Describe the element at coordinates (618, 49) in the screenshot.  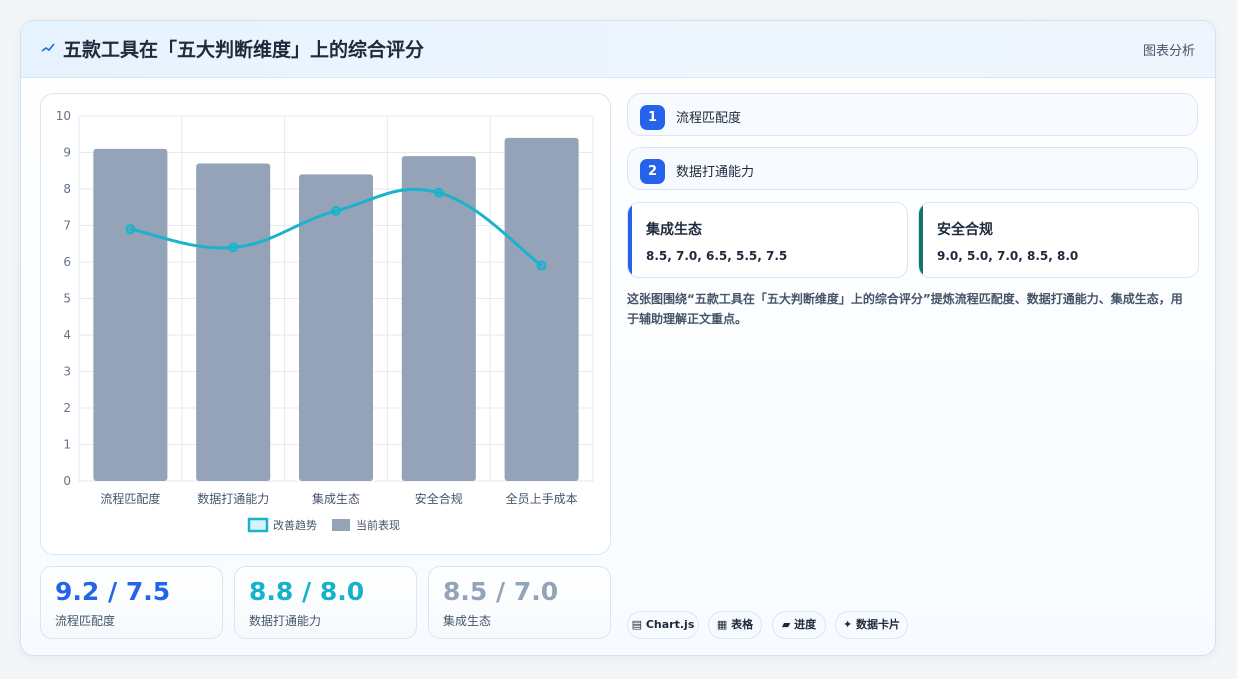
I see `card-header: 五款工具在「五大判断维度」上的综合评分 图表分析` at that location.